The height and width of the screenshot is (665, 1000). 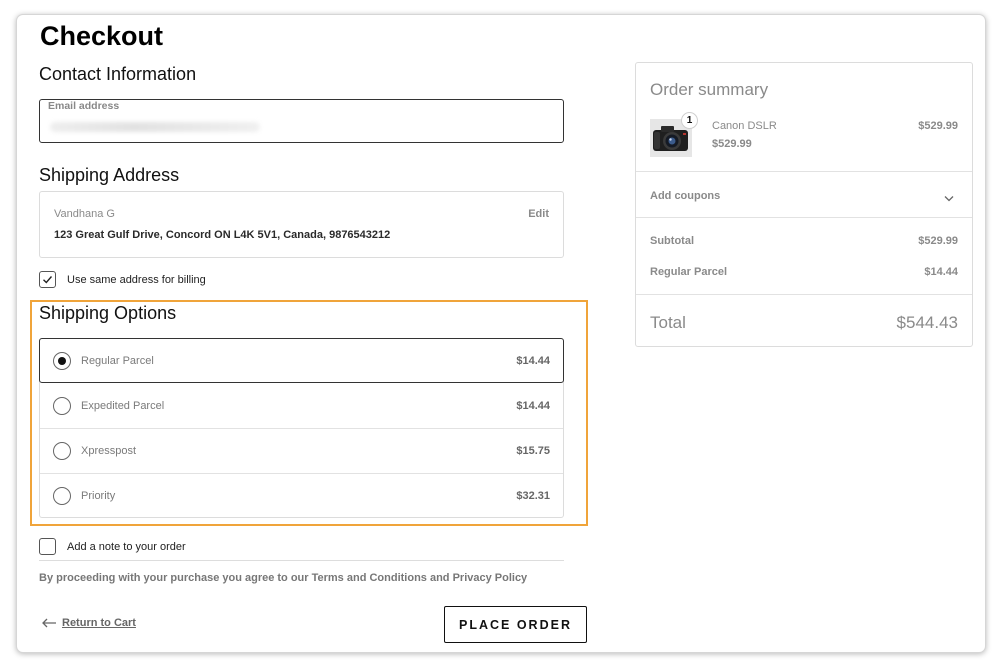 I want to click on checkmark-icon, so click(x=48, y=280).